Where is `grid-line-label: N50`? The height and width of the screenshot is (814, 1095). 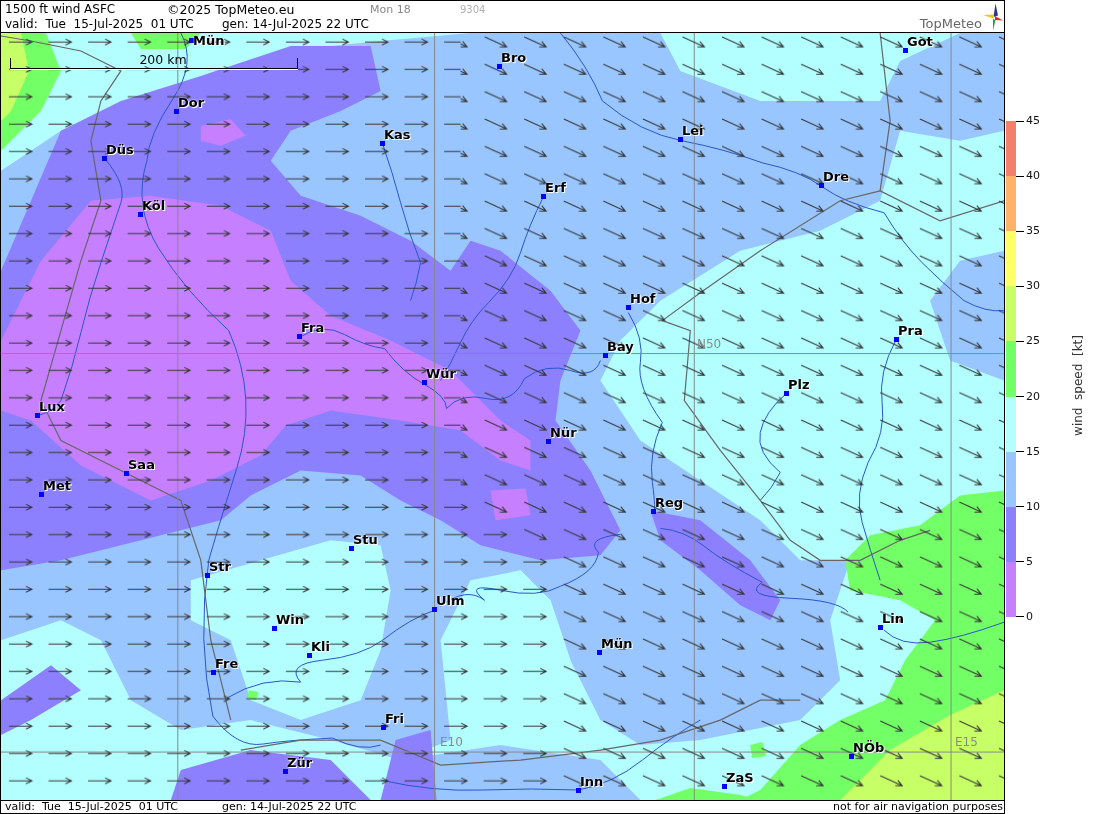
grid-line-label: N50 is located at coordinates (709, 344).